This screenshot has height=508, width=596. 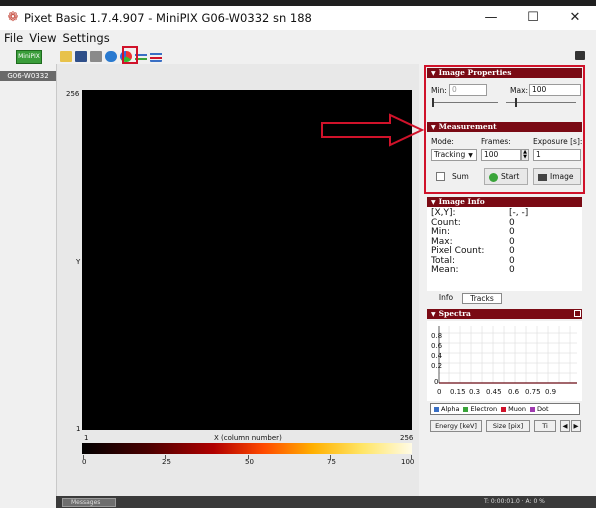 What do you see at coordinates (575, 18) in the screenshot?
I see `close-button: ✕` at bounding box center [575, 18].